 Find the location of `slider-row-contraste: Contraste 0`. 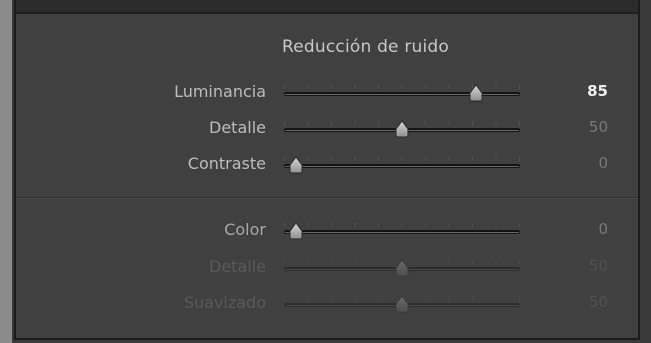

slider-row-contraste: Contraste 0 is located at coordinates (327, 165).